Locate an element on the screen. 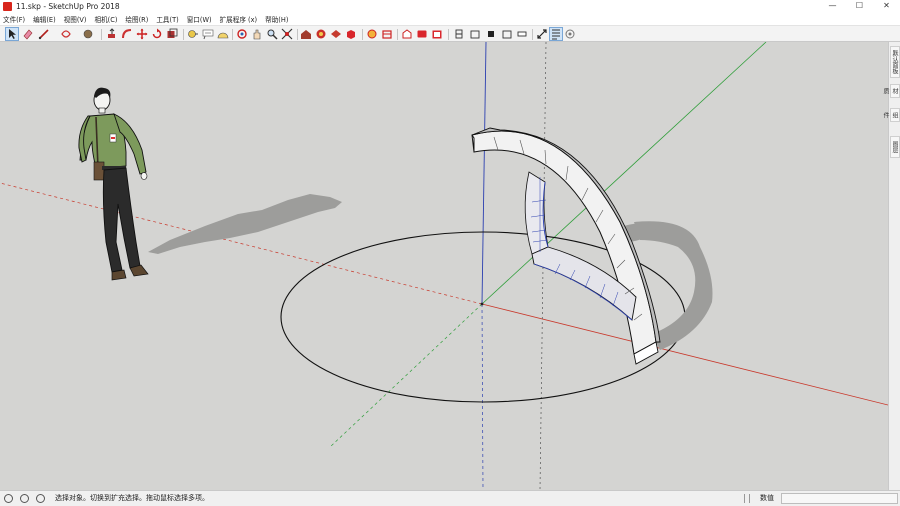 The height and width of the screenshot is (506, 900). menu-view: 视图(V) is located at coordinates (75, 19).